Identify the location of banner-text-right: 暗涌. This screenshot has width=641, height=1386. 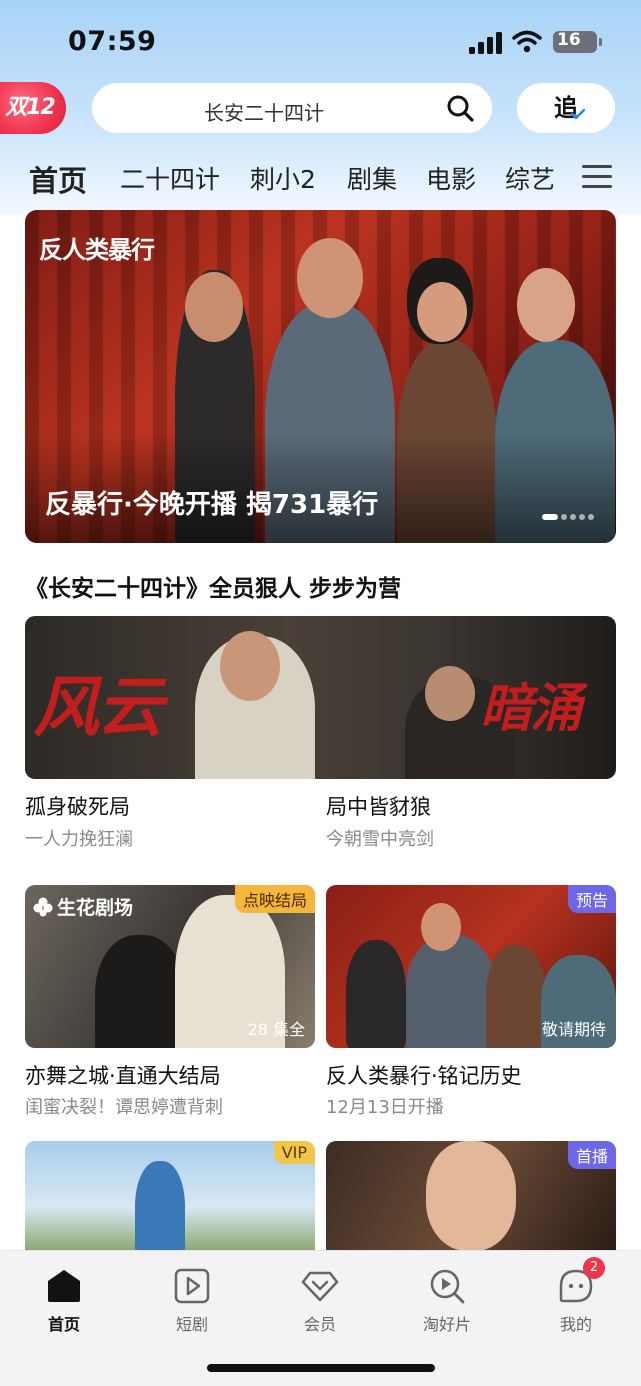
(531, 708).